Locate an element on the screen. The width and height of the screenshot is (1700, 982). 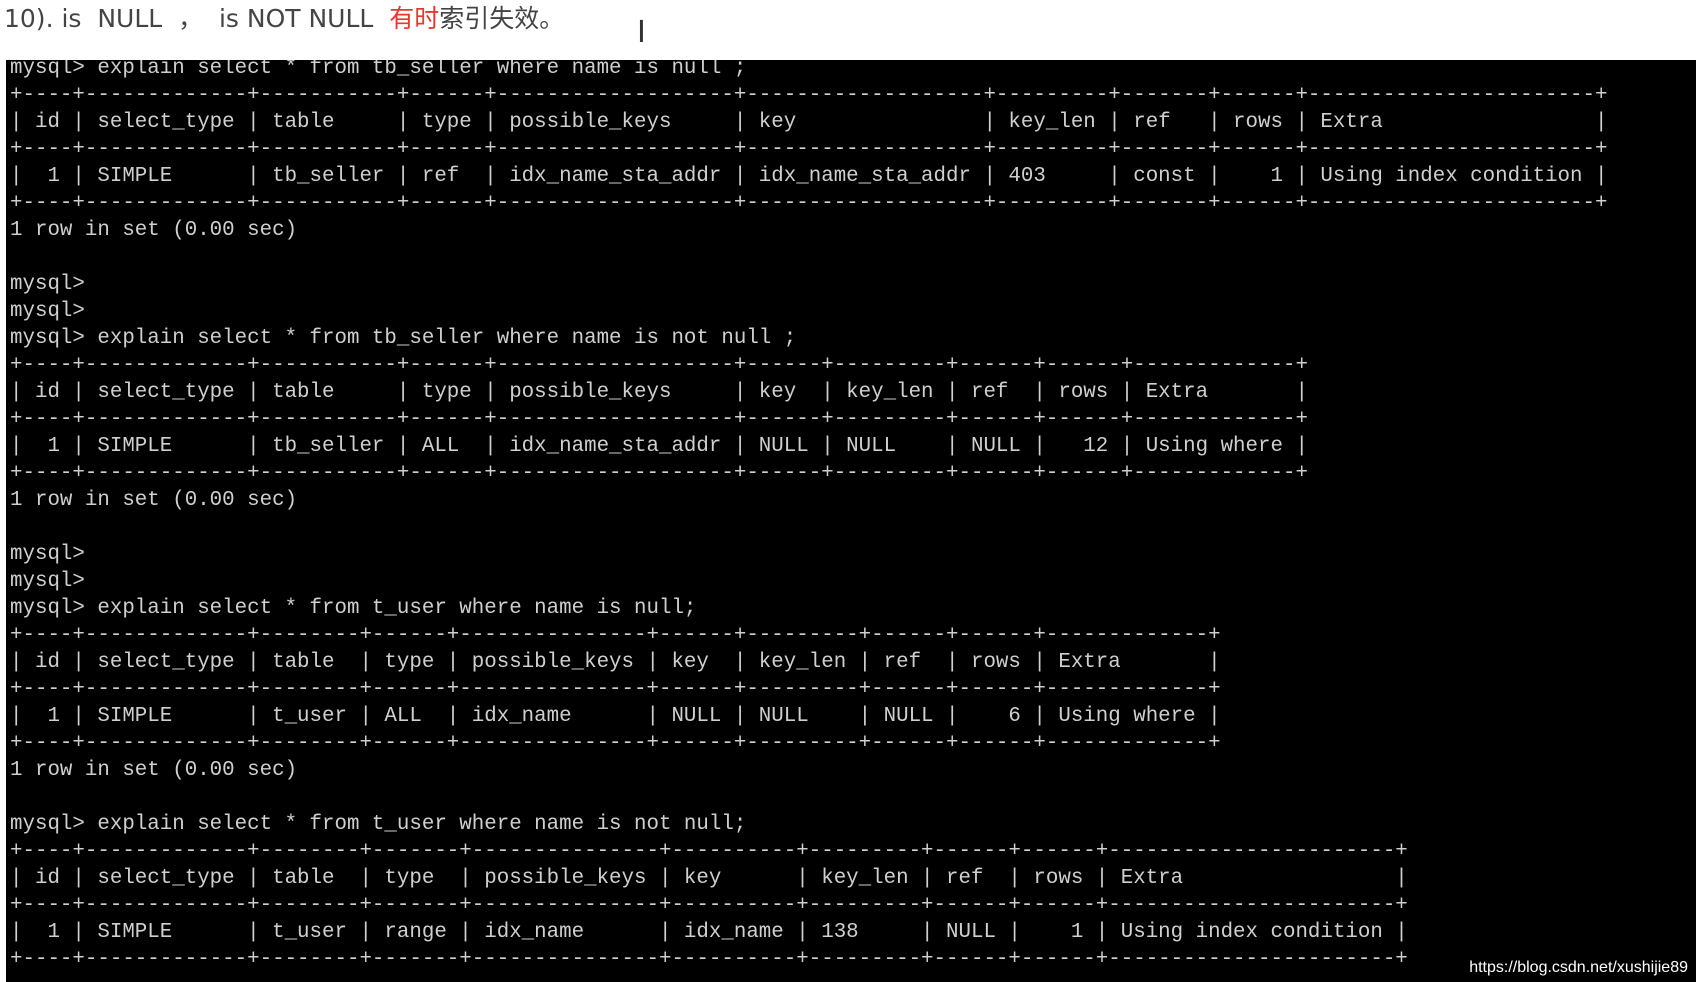
watermark: https://blog.csdn.net/xushijie89 is located at coordinates (1578, 967).